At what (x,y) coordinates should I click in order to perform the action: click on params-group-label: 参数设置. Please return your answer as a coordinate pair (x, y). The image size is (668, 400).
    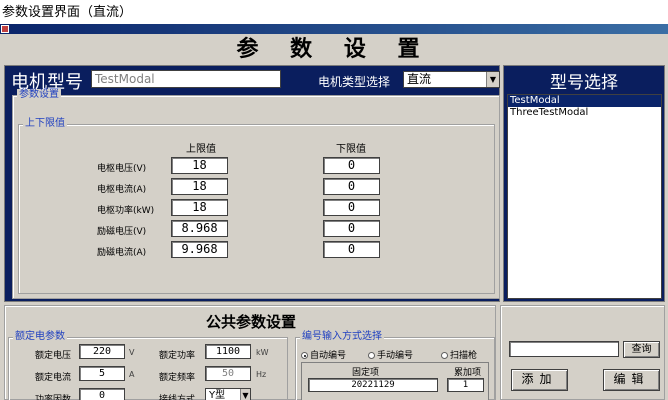
    Looking at the image, I should click on (39, 95).